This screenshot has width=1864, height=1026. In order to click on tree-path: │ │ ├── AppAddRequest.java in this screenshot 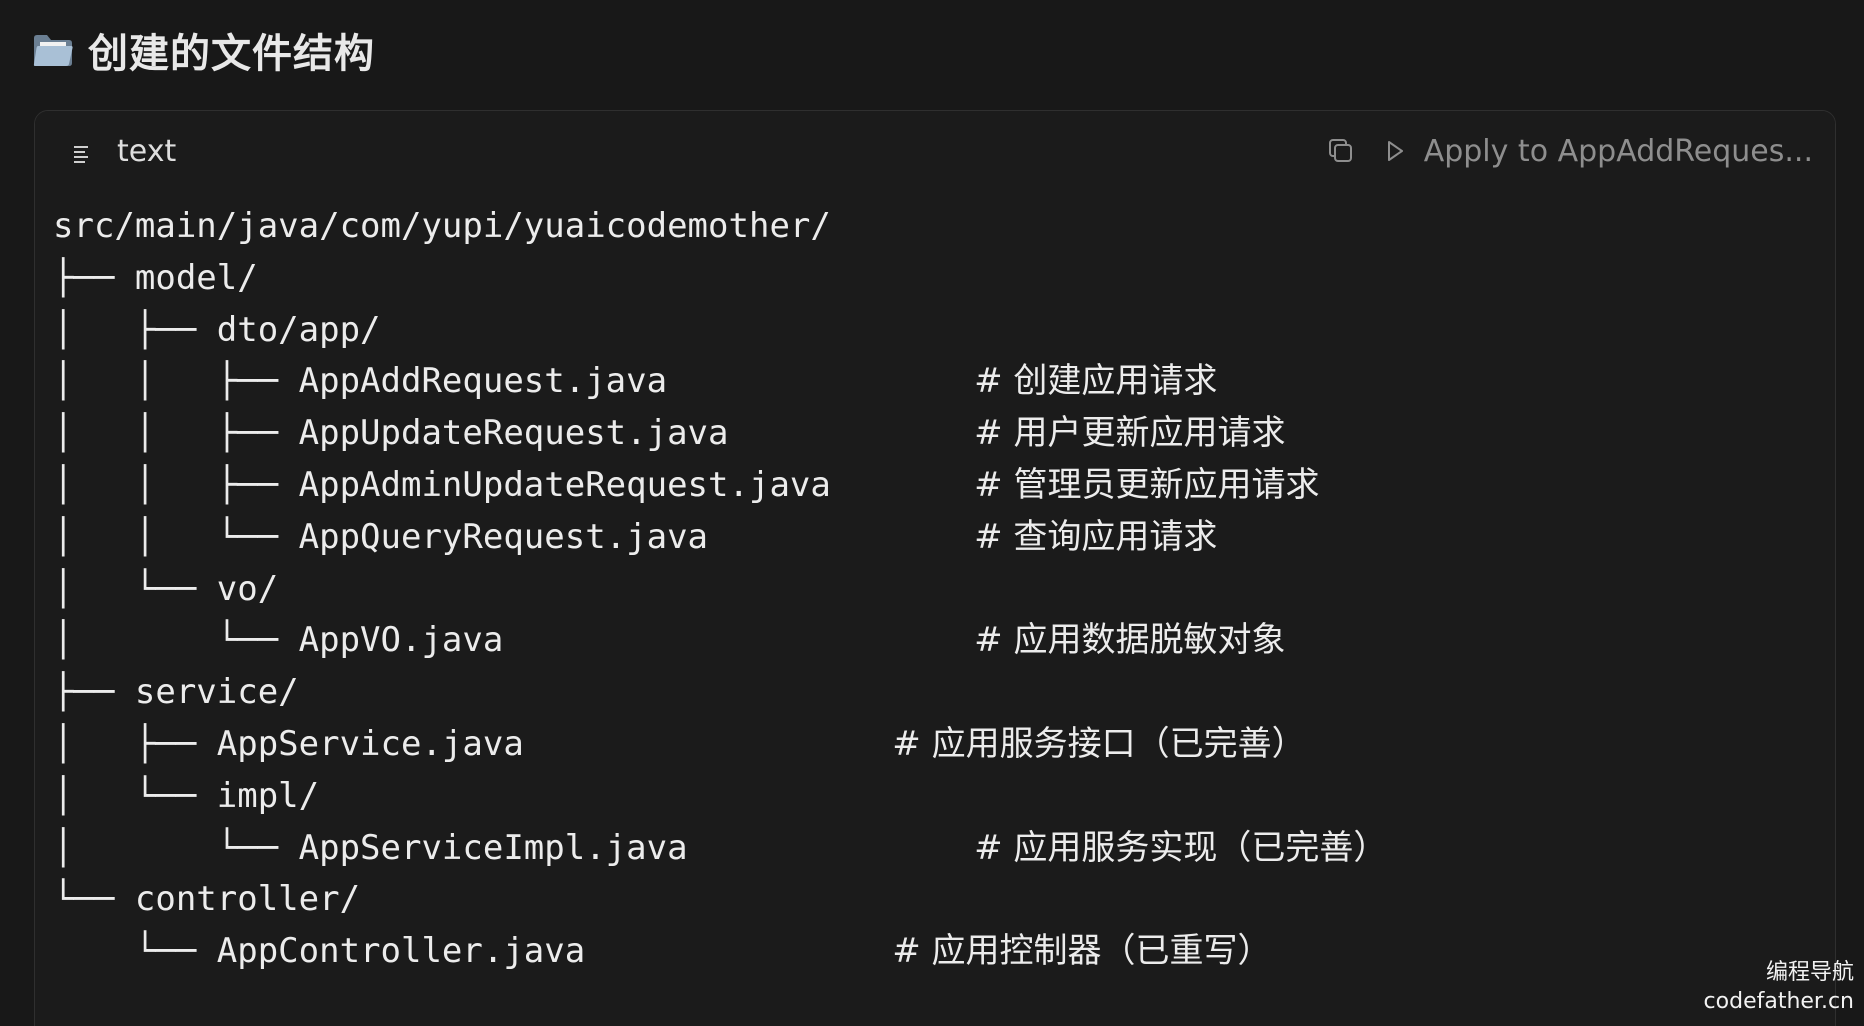, I will do `click(360, 381)`.